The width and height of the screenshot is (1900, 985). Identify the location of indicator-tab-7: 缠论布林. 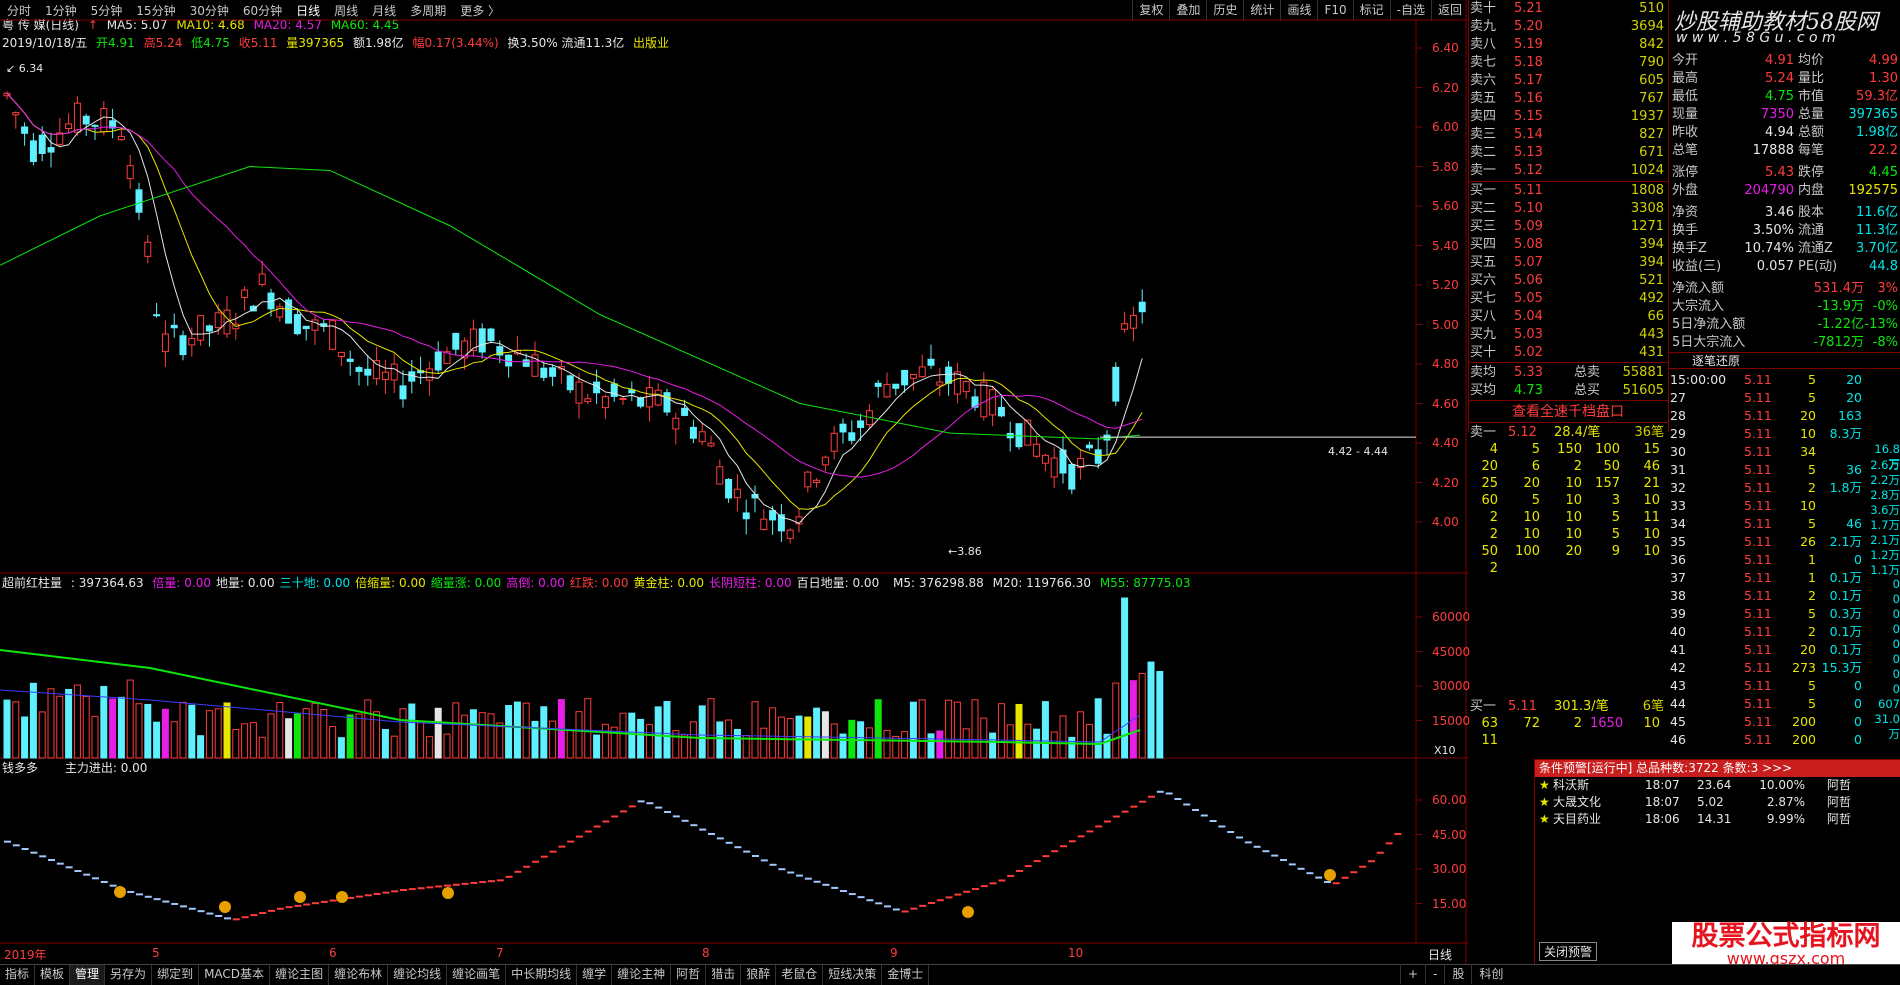
(359, 975).